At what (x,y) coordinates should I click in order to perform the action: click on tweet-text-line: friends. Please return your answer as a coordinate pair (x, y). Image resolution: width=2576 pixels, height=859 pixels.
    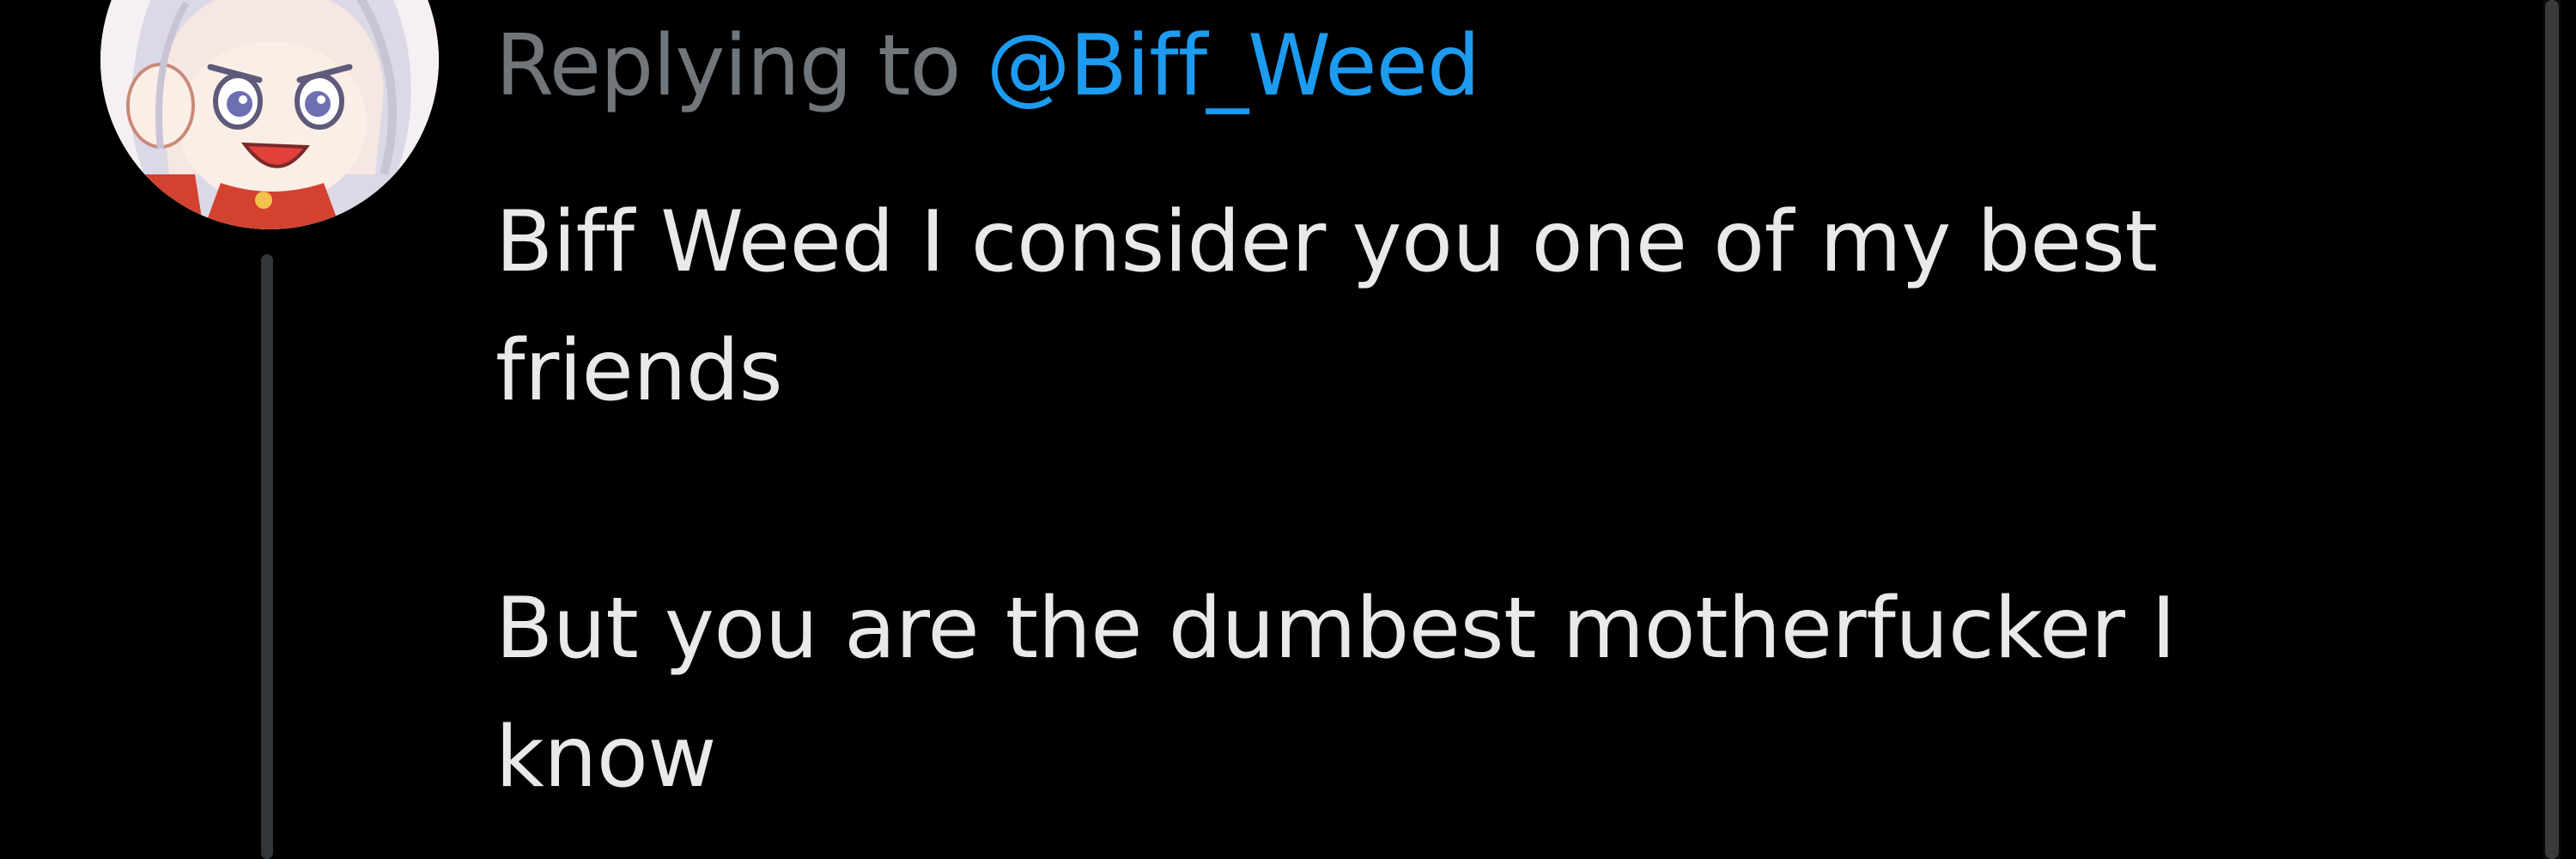
    Looking at the image, I should click on (639, 371).